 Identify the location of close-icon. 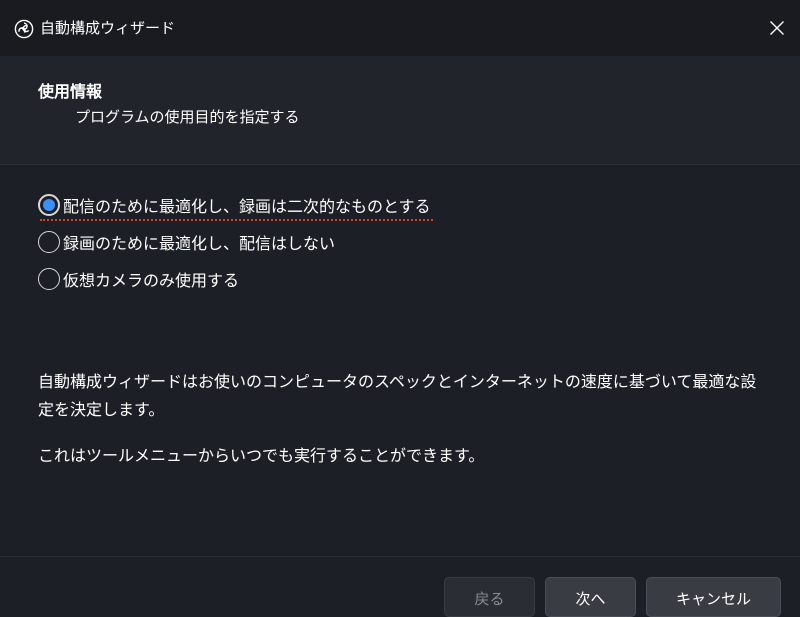
(777, 30).